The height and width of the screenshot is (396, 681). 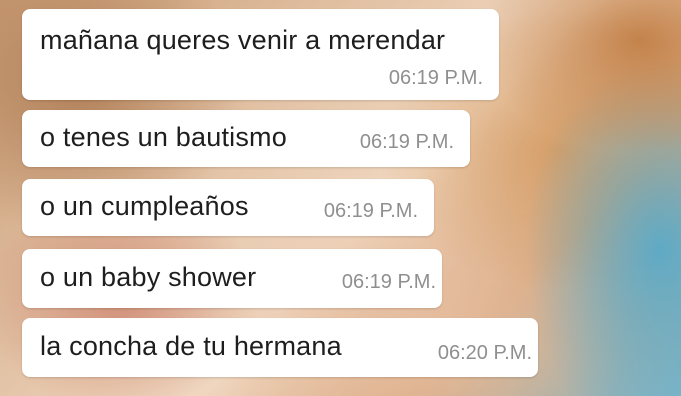 I want to click on message-bubble: o un baby shower 06:19 P.M., so click(x=232, y=278).